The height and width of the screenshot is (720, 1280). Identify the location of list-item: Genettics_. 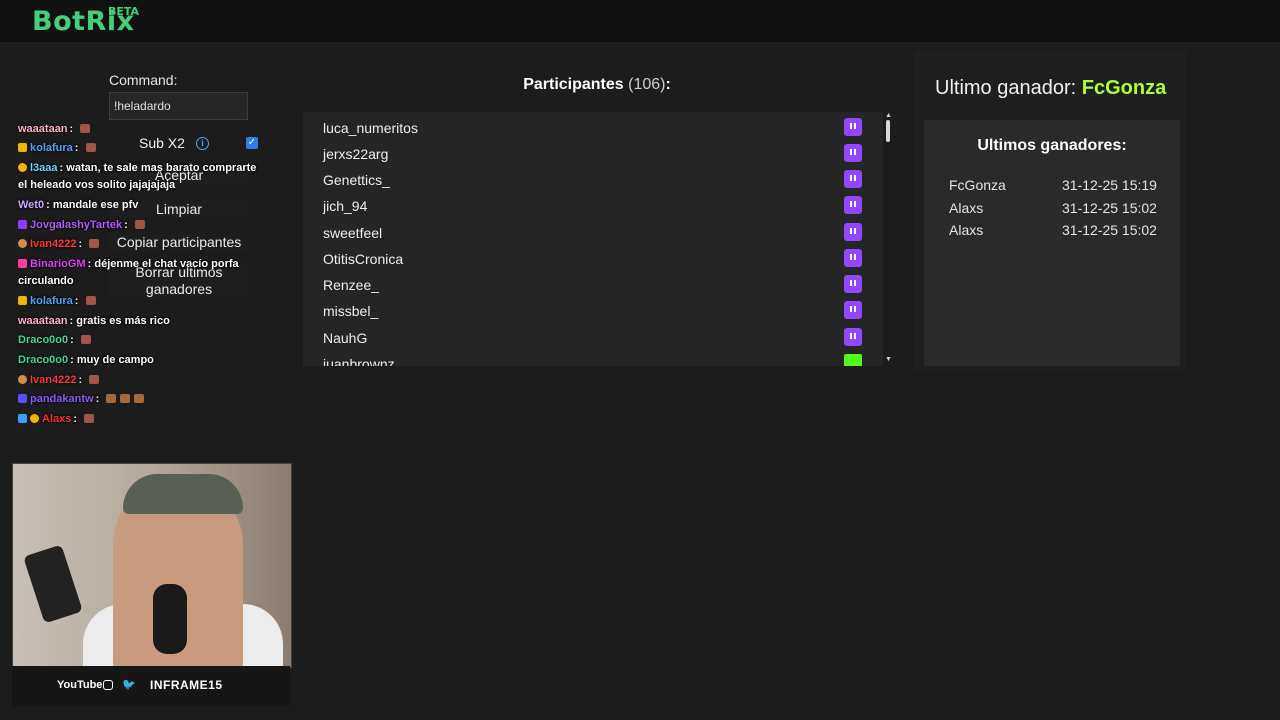
(593, 179).